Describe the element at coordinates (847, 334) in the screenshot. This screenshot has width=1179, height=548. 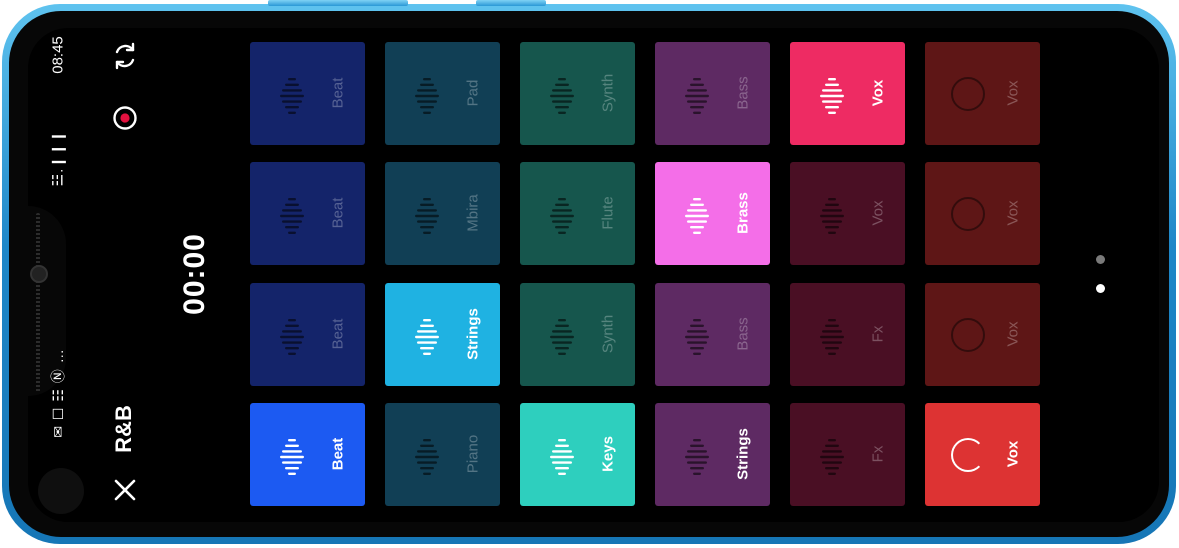
I see `pad-fx-5-3: Fx` at that location.